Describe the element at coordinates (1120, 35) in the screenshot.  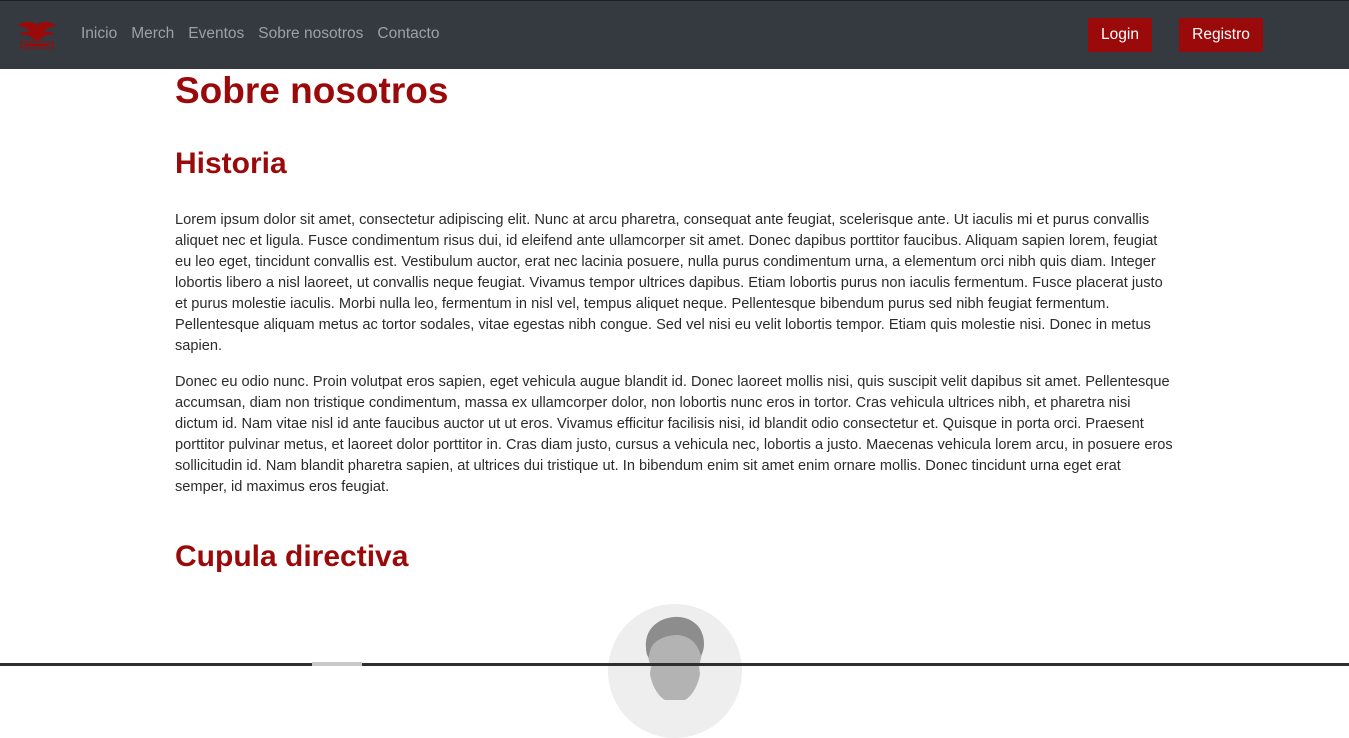
I see `login-button: Login` at that location.